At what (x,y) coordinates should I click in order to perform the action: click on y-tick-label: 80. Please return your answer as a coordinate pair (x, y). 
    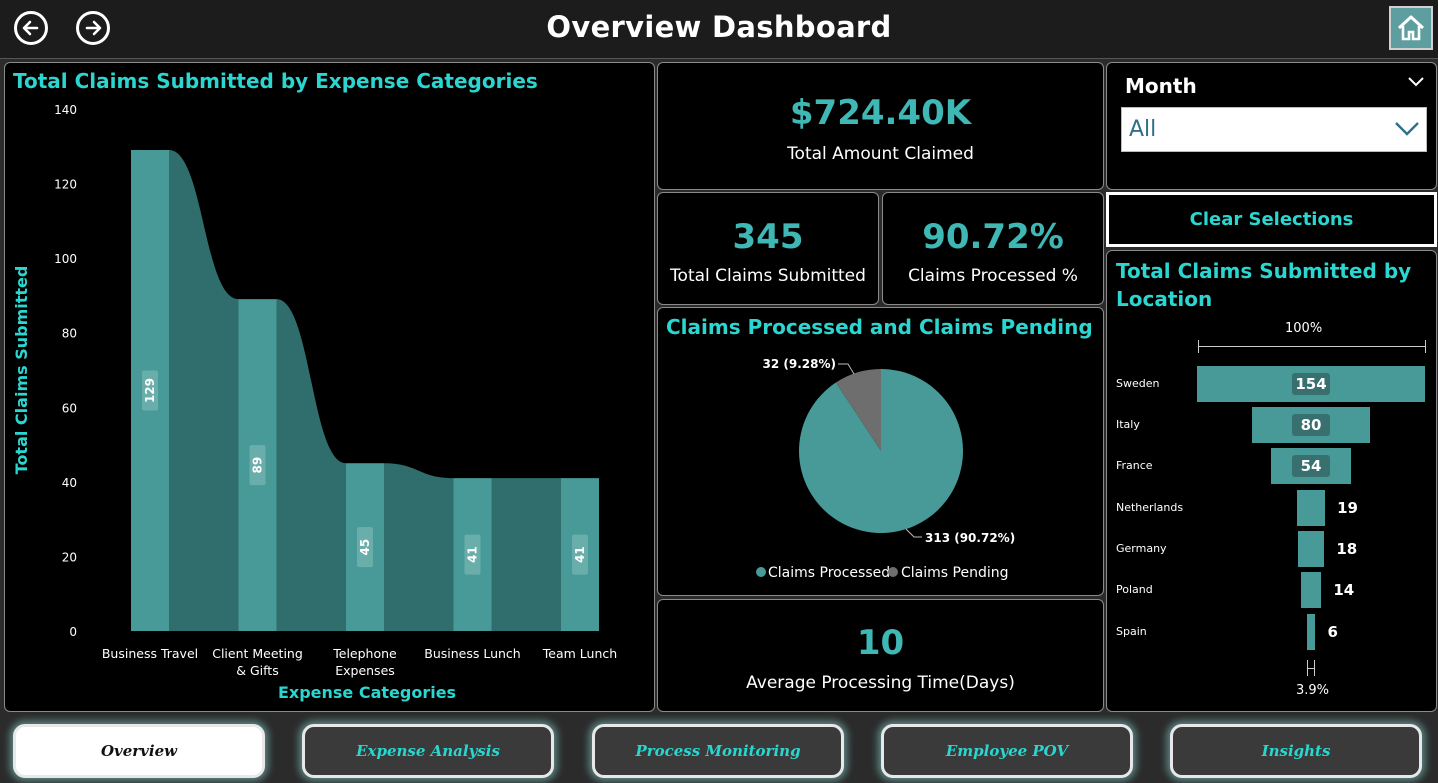
    Looking at the image, I should click on (69, 334).